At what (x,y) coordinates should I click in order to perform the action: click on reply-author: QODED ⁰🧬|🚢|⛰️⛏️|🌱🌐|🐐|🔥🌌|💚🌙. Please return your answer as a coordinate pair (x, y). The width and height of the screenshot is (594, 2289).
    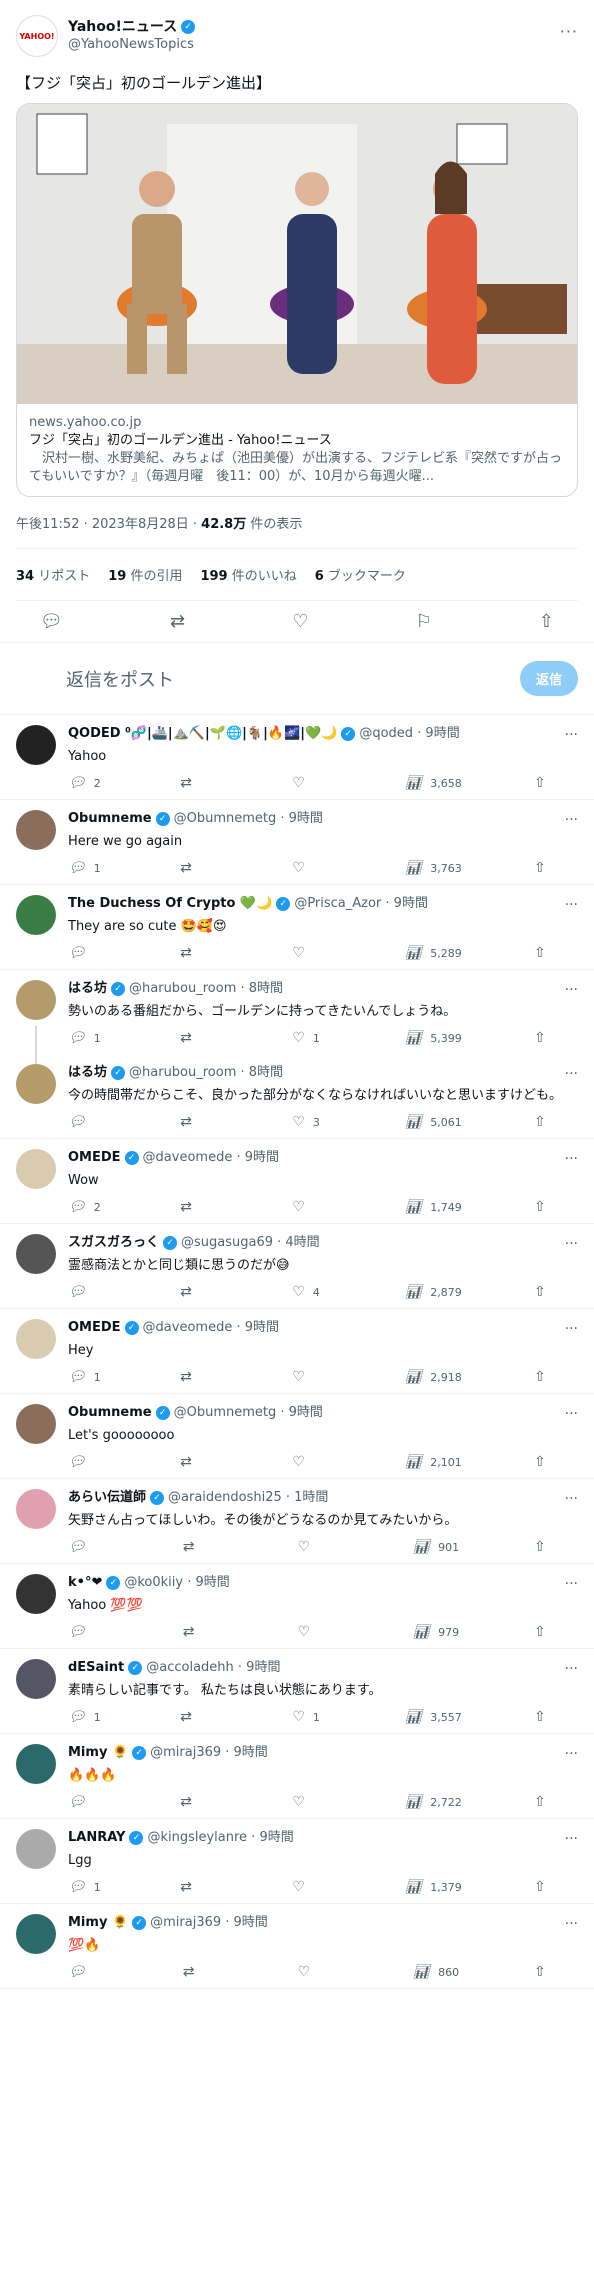
    Looking at the image, I should click on (202, 734).